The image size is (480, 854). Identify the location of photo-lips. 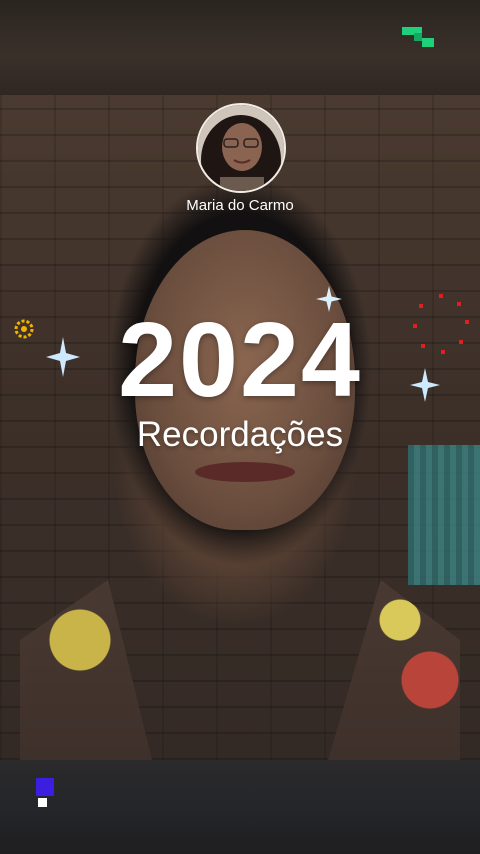
(245, 472).